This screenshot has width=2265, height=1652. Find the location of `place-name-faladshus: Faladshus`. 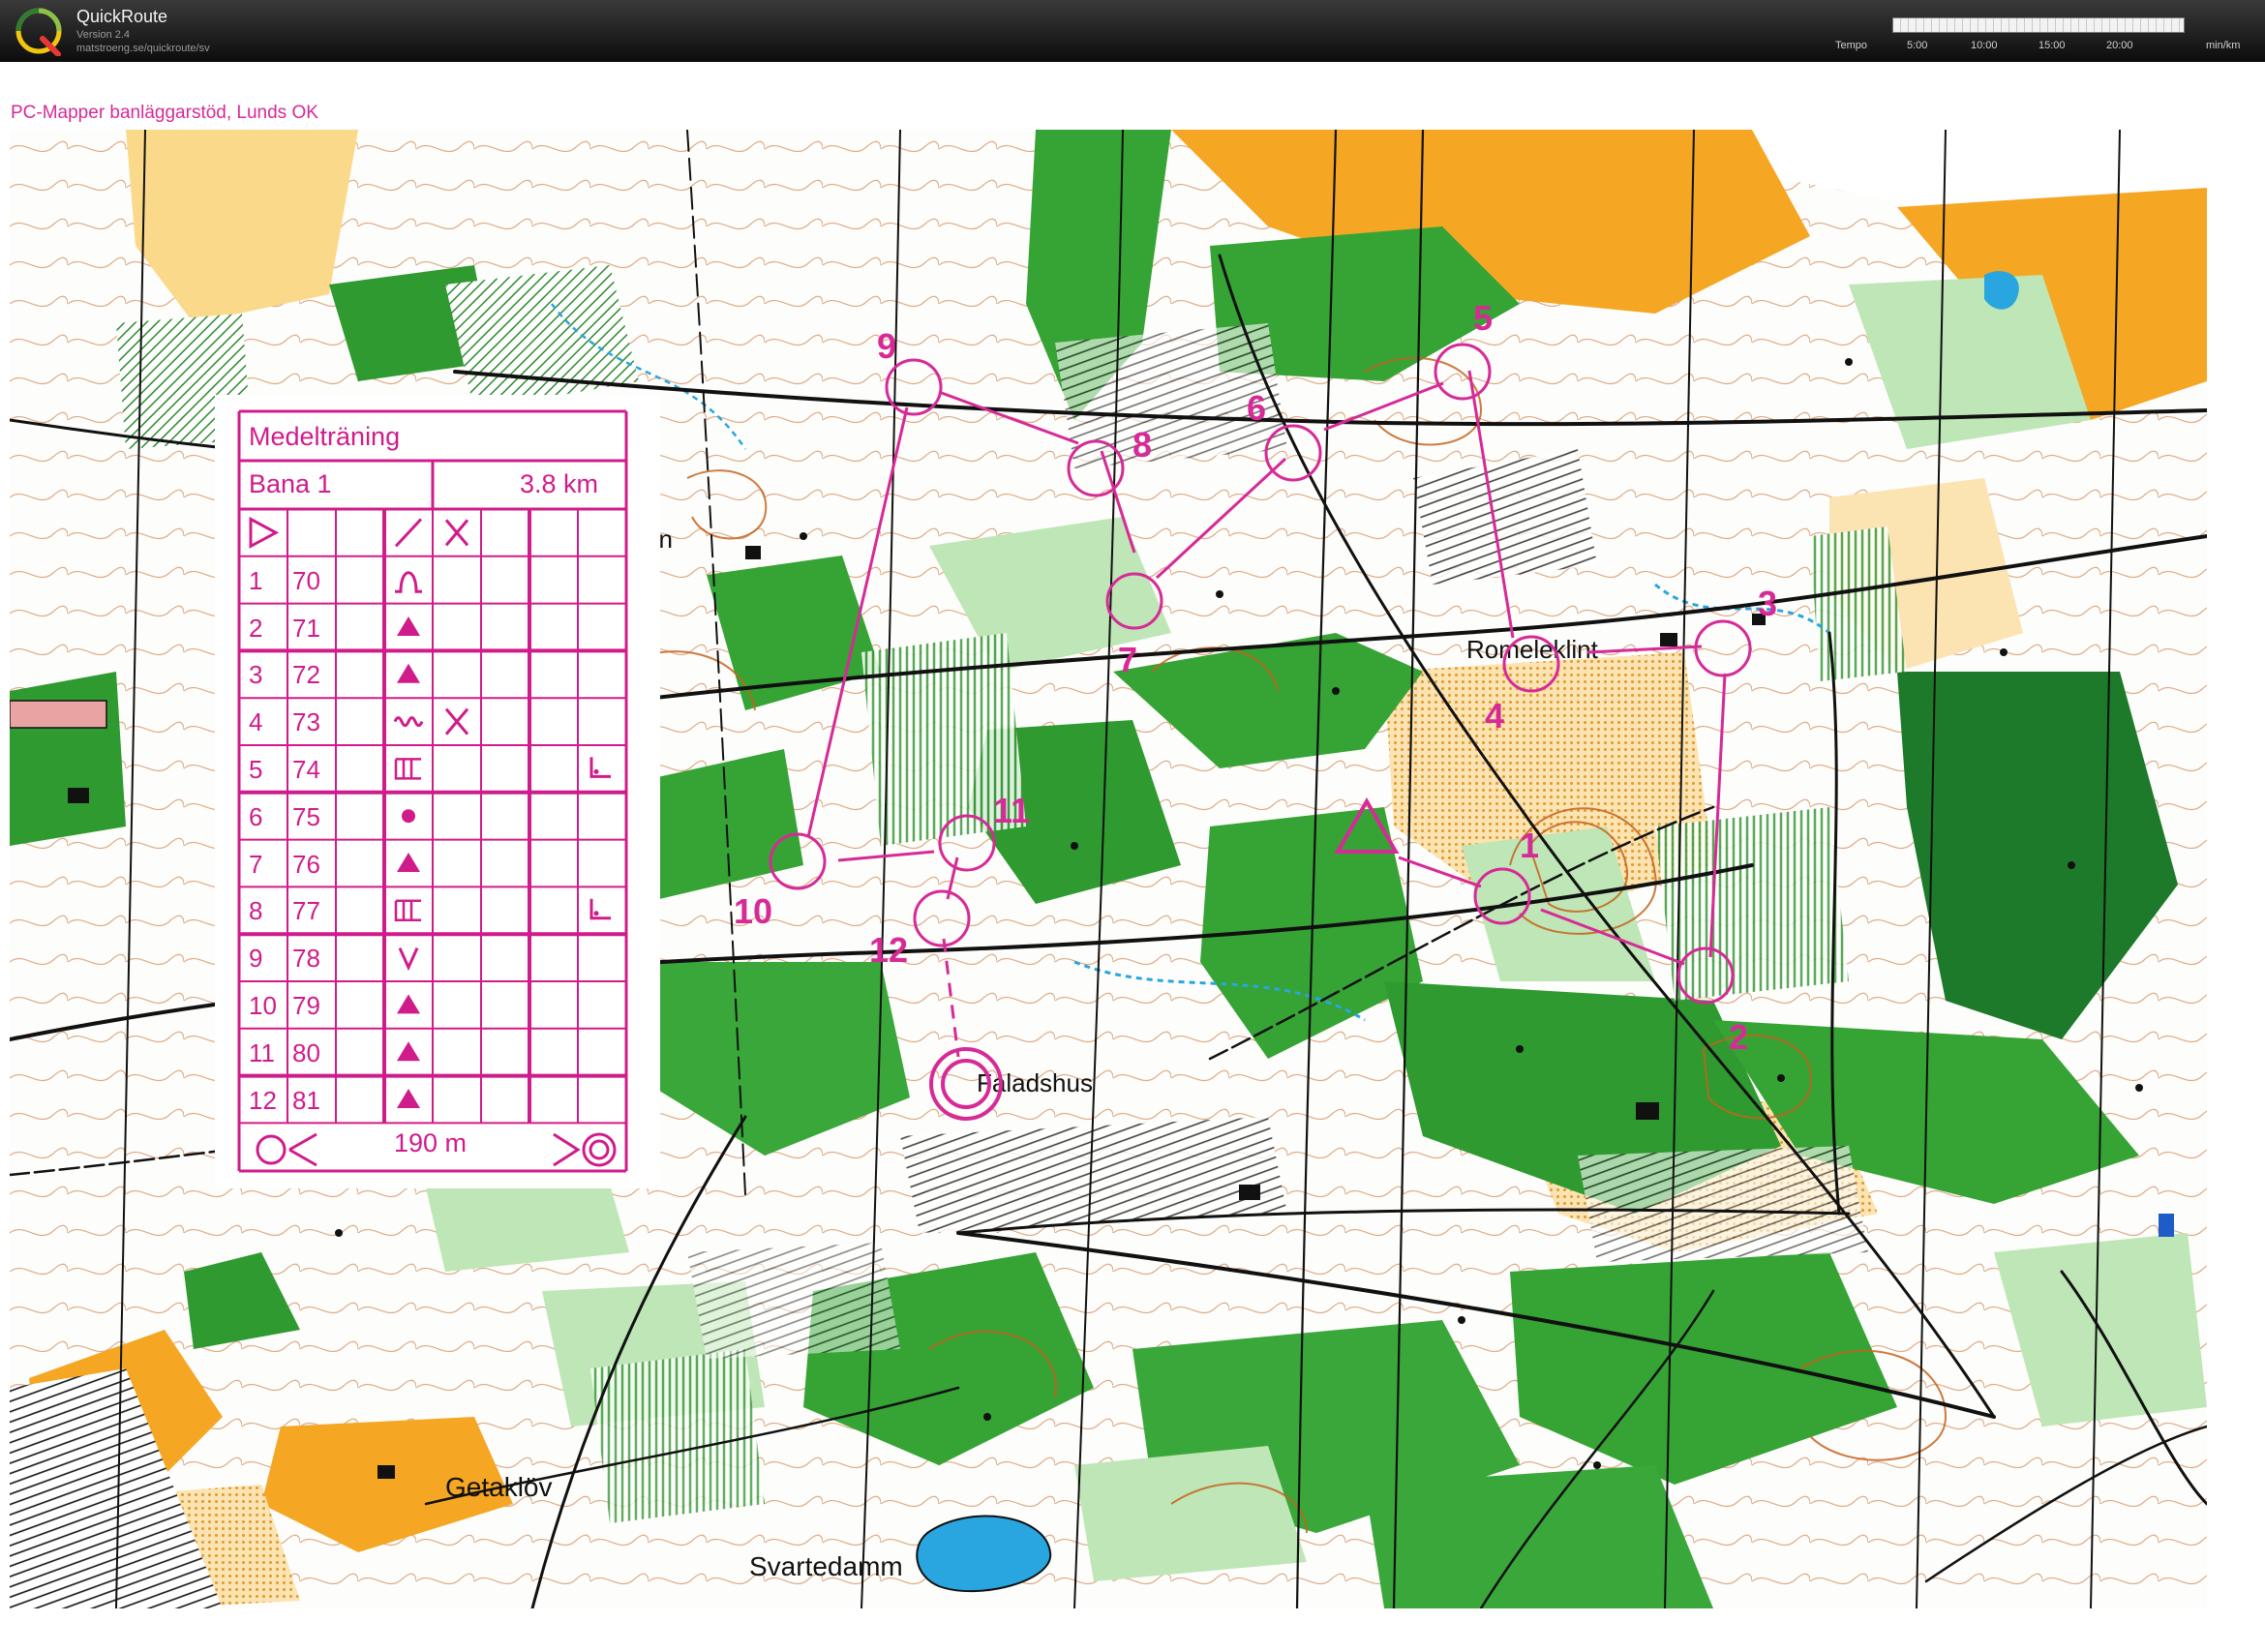

place-name-faladshus: Faladshus is located at coordinates (1035, 1082).